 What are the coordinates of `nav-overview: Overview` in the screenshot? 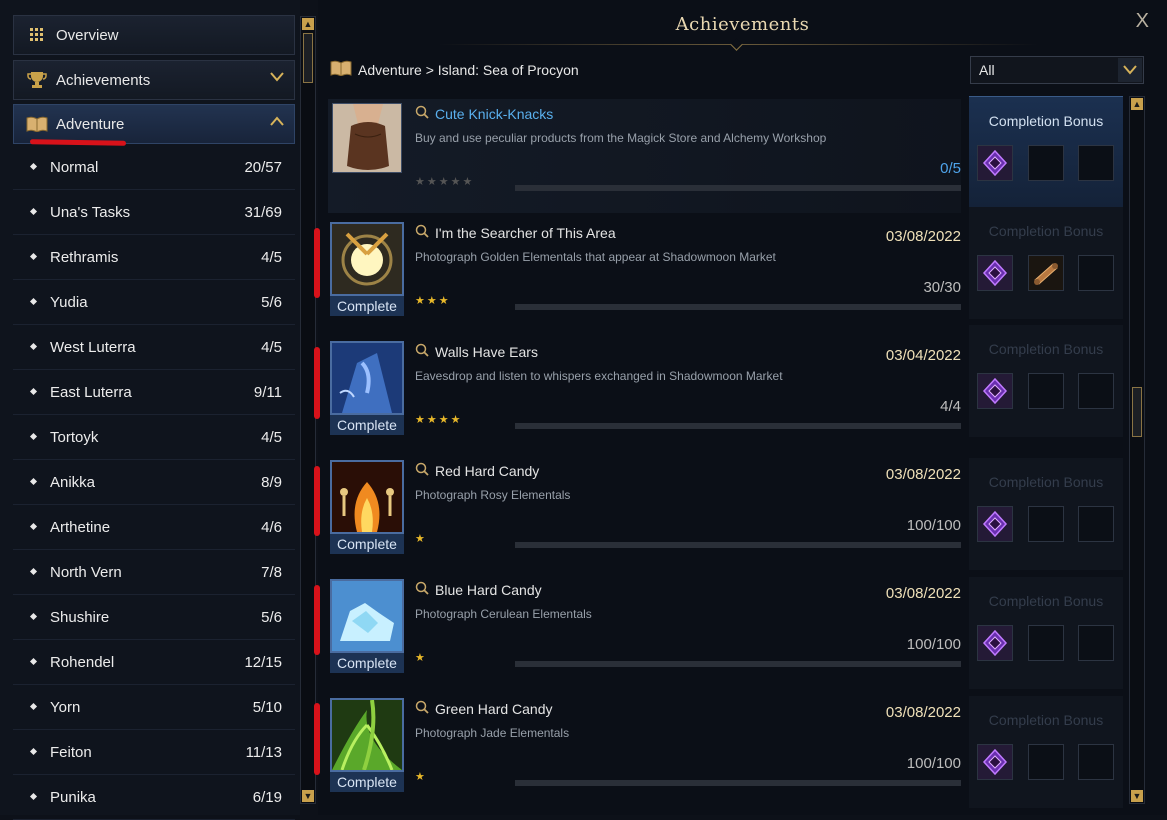 It's located at (154, 35).